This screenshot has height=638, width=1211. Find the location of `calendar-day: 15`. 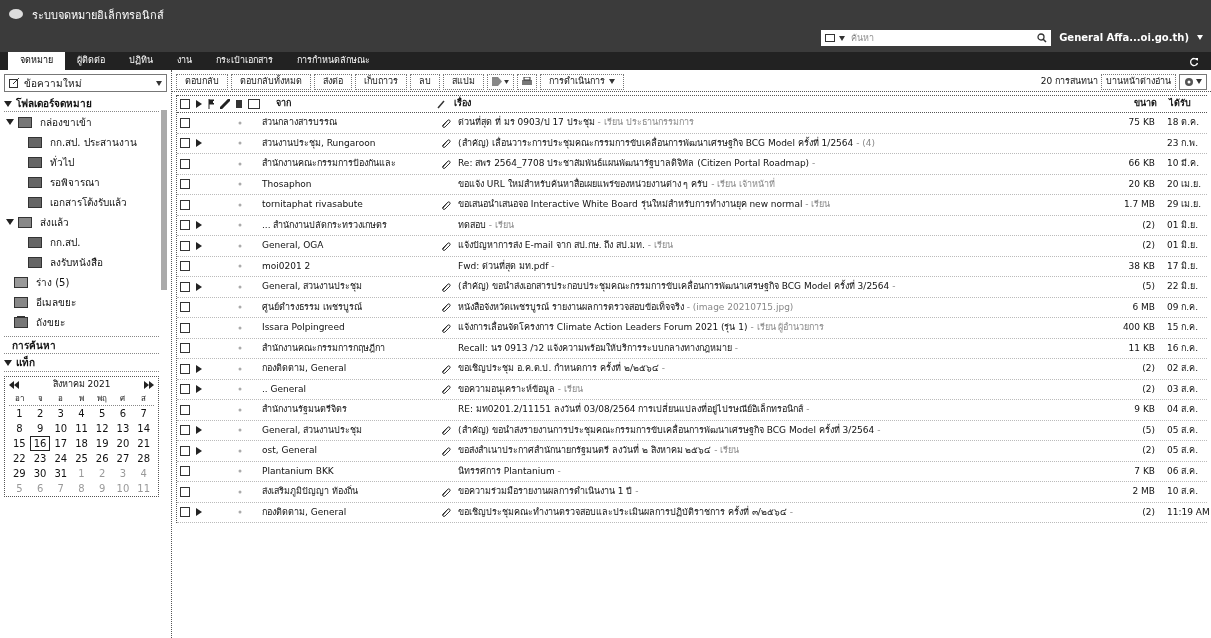

calendar-day: 15 is located at coordinates (19, 443).